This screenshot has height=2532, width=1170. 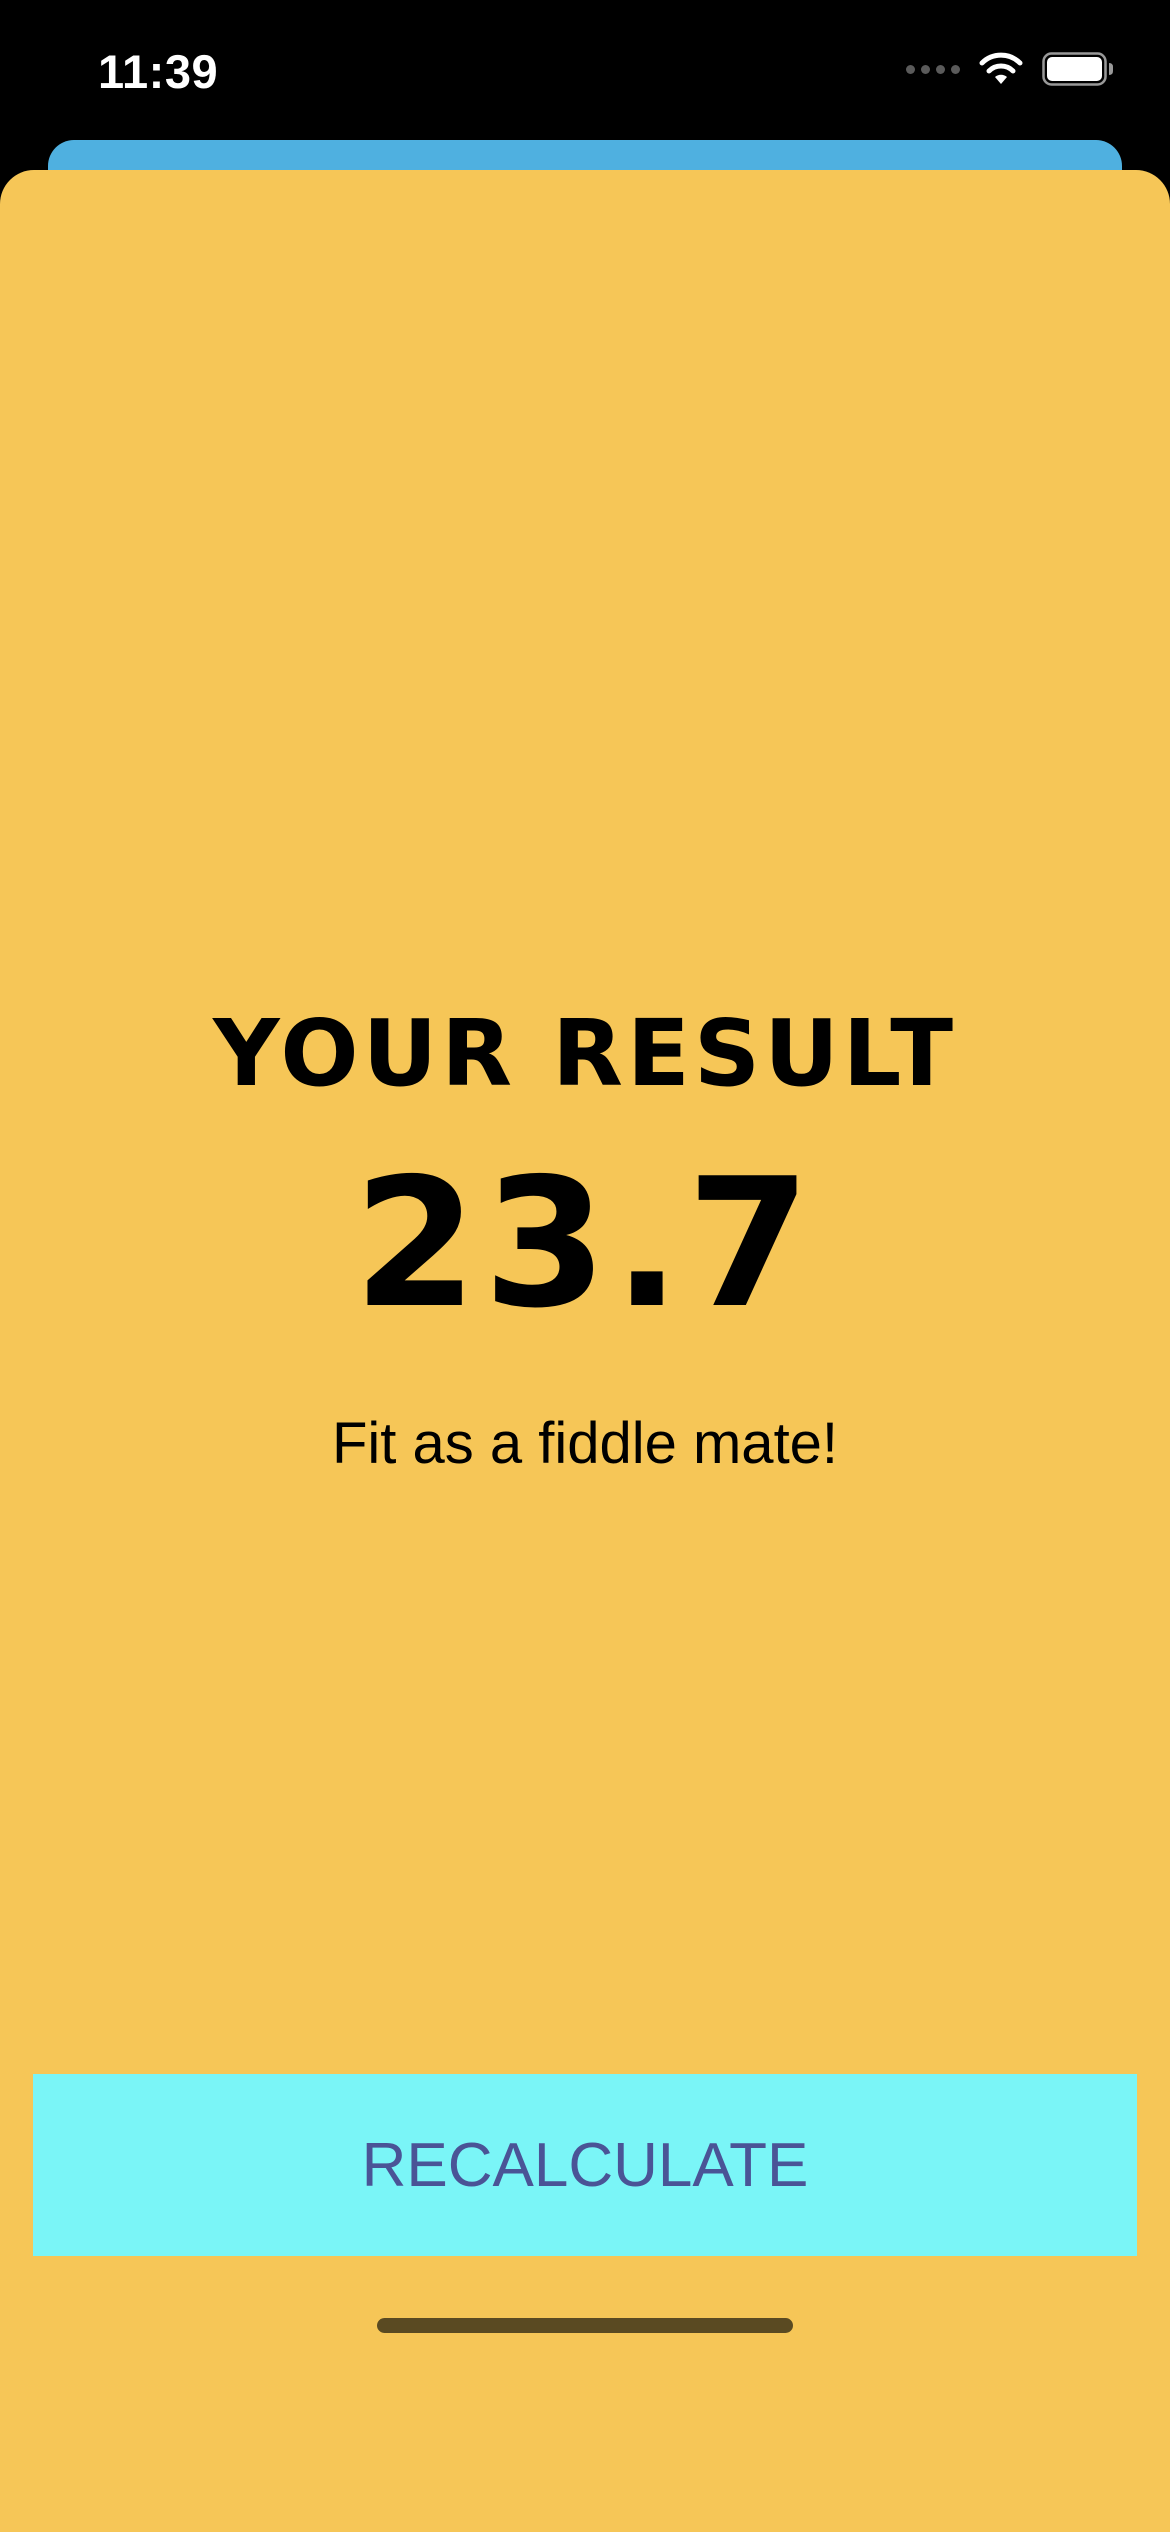 What do you see at coordinates (933, 69) in the screenshot?
I see `cellular-signal-icon` at bounding box center [933, 69].